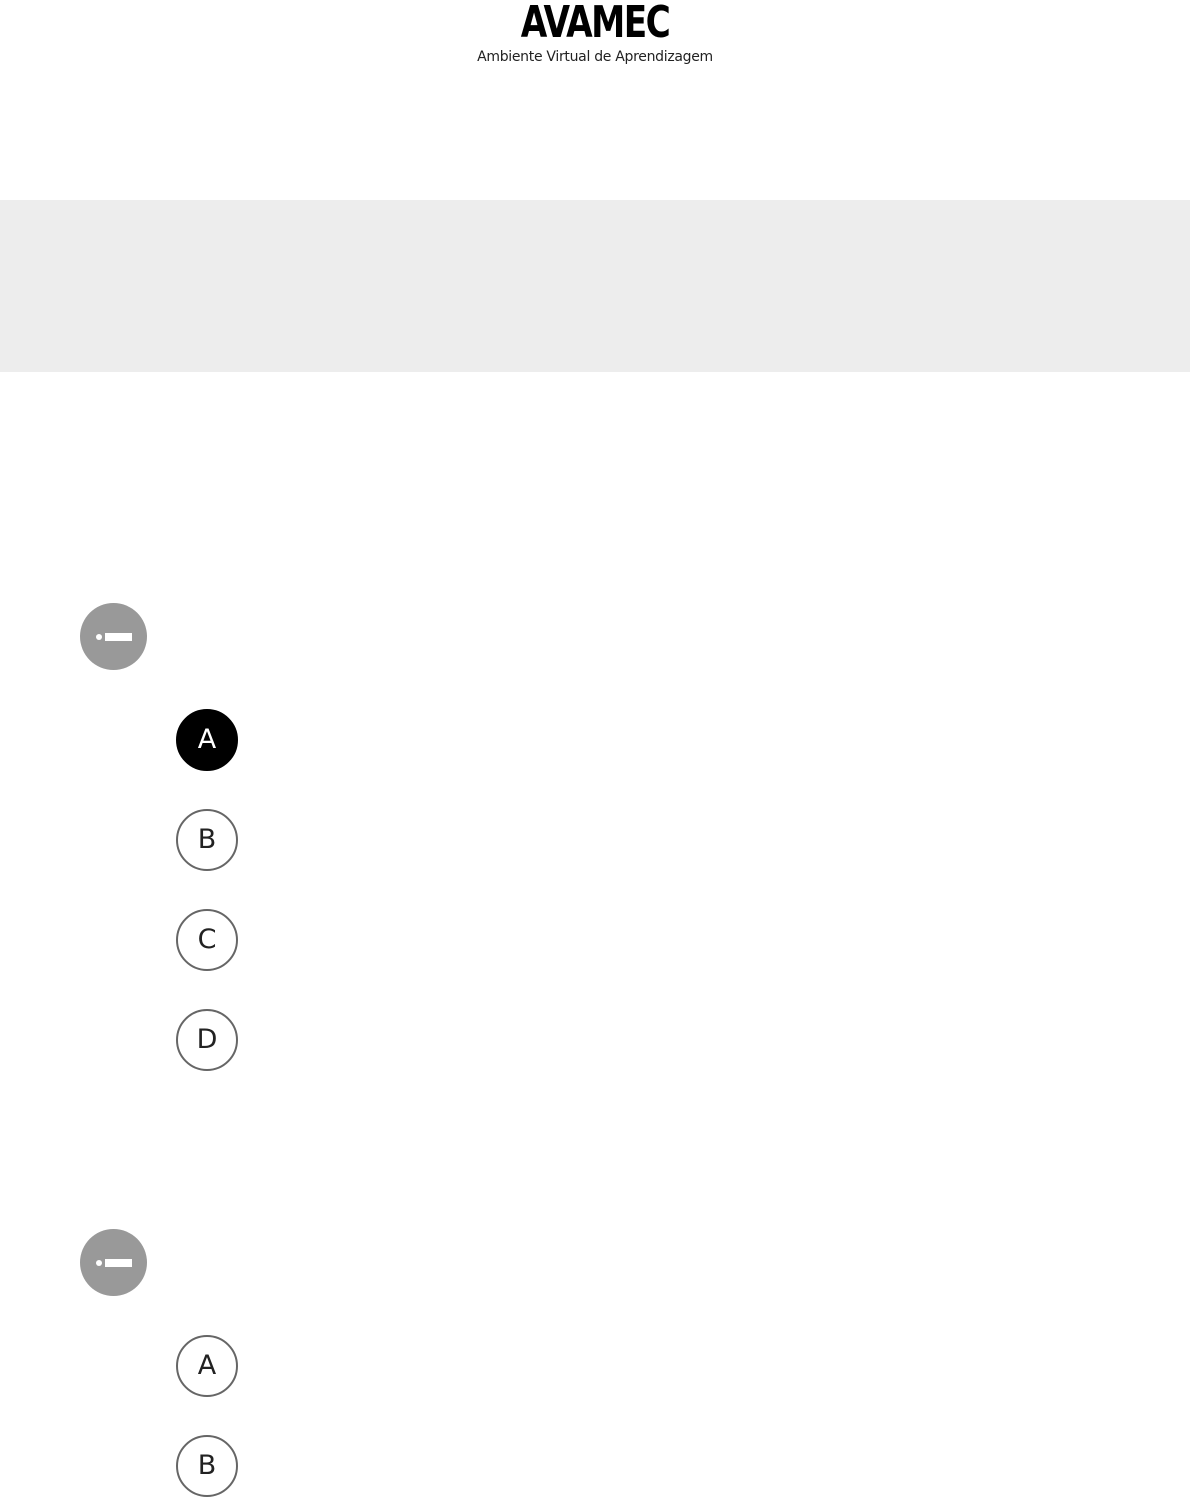 The image size is (1190, 1497). I want to click on option-a-selected: A, so click(207, 740).